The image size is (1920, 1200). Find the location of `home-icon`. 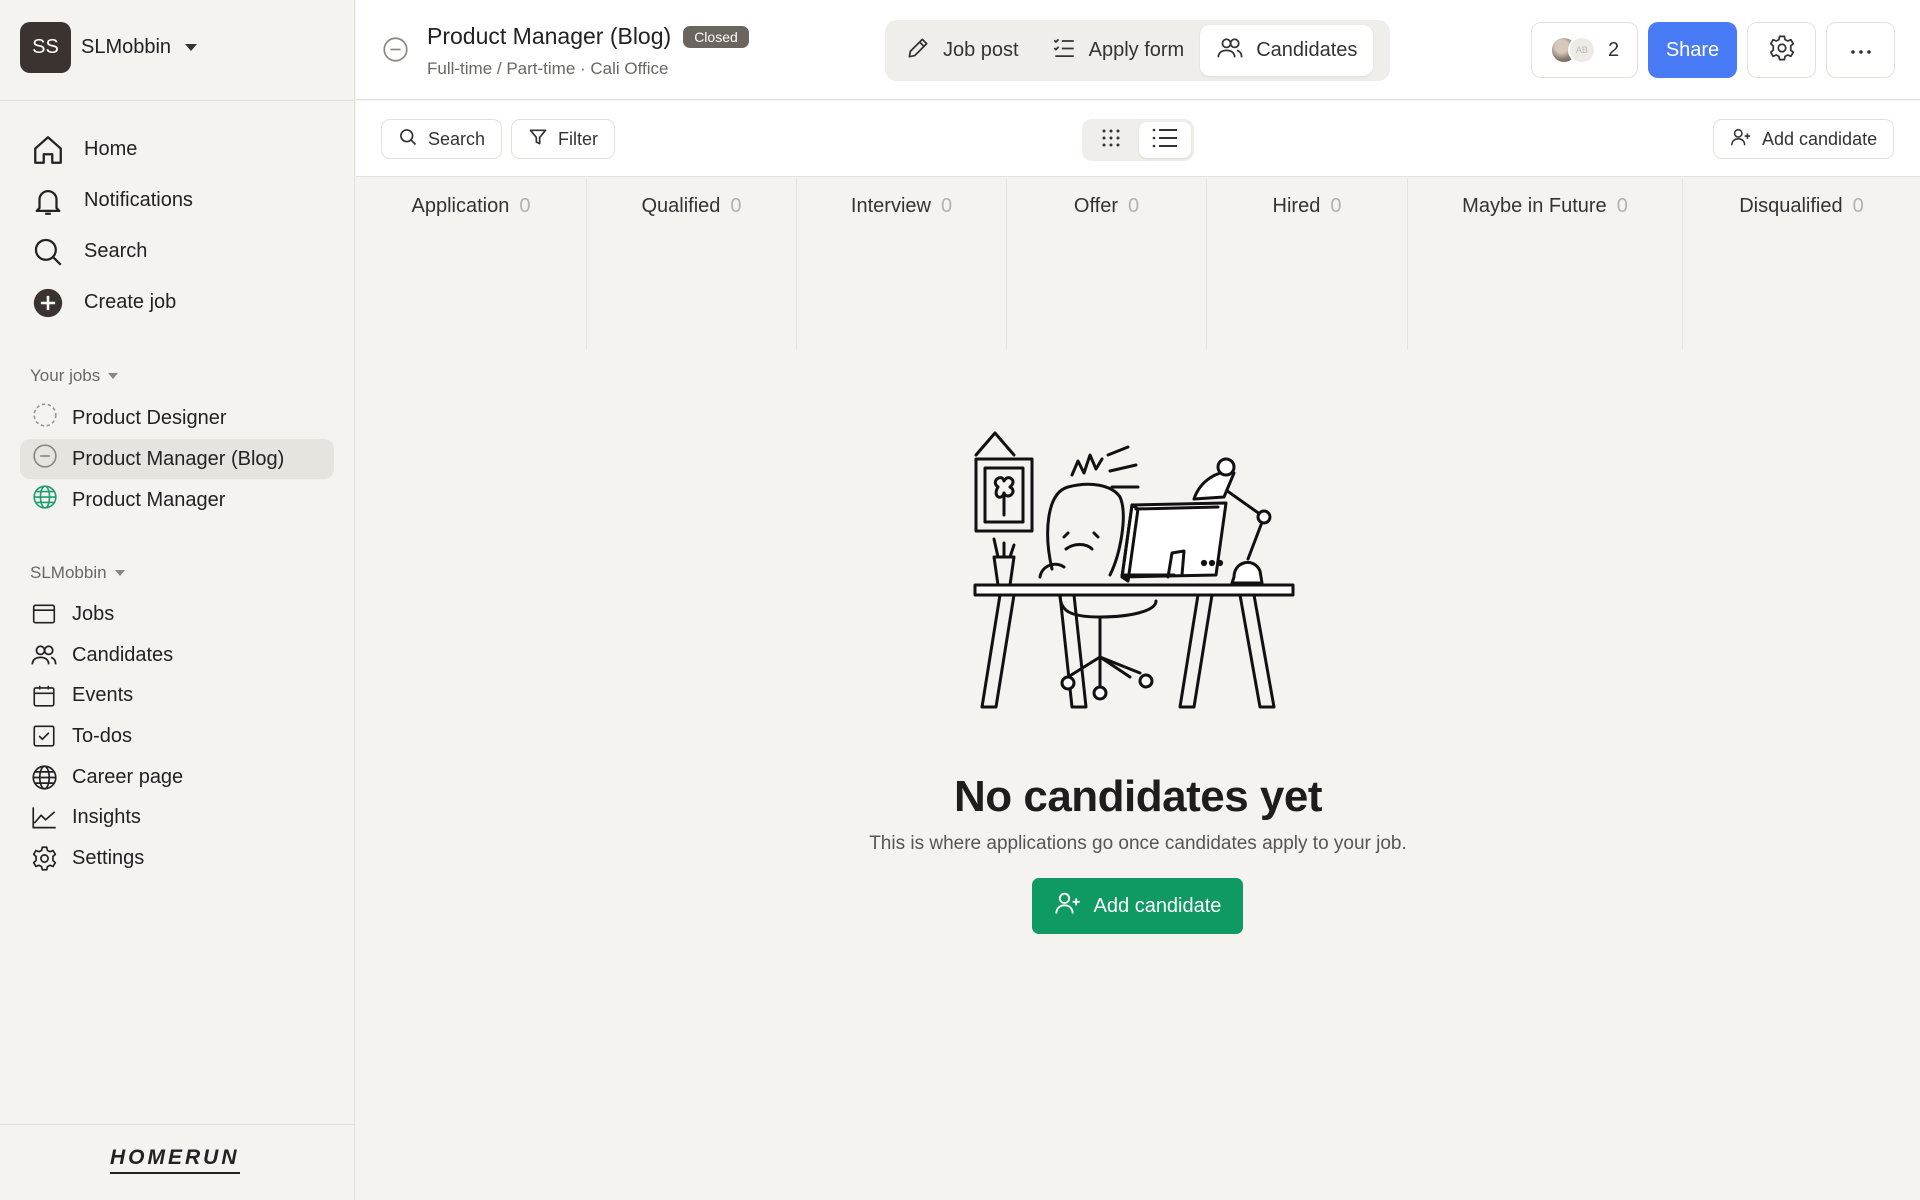

home-icon is located at coordinates (48, 150).